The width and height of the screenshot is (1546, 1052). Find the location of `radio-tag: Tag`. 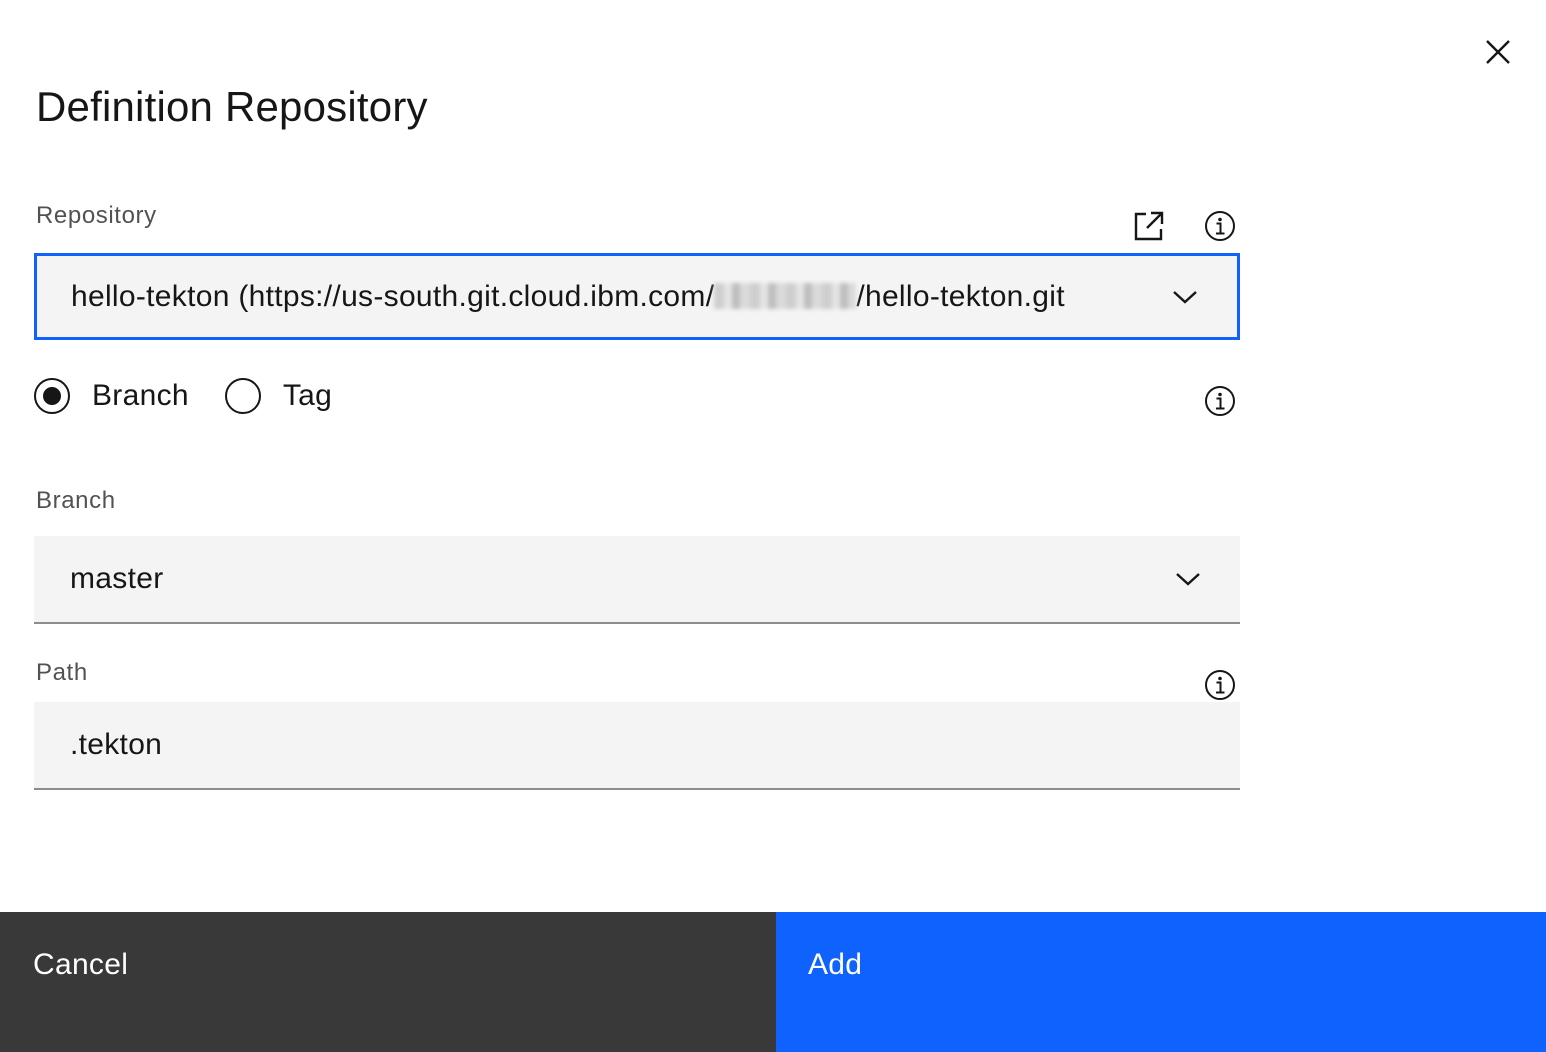

radio-tag: Tag is located at coordinates (278, 396).